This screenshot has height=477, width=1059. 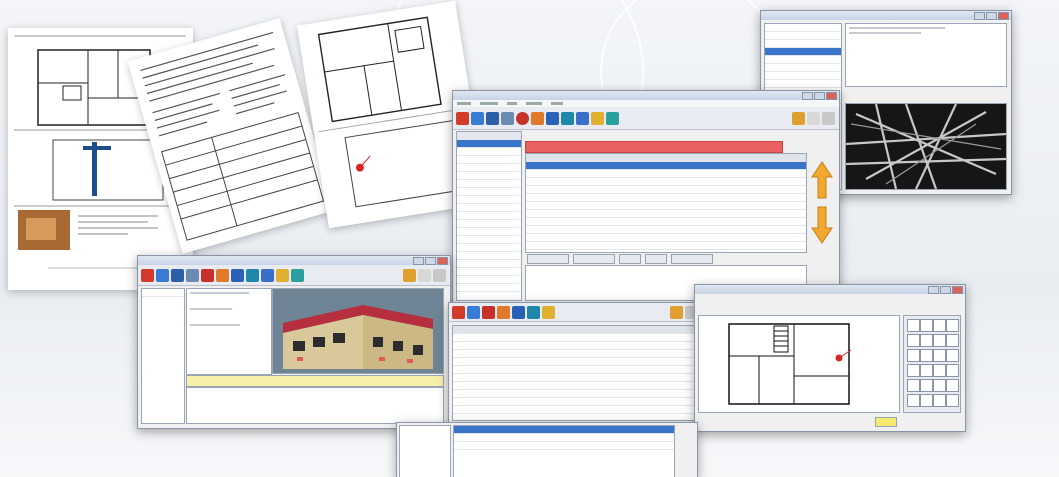 What do you see at coordinates (518, 312) in the screenshot?
I see `map-icon` at bounding box center [518, 312].